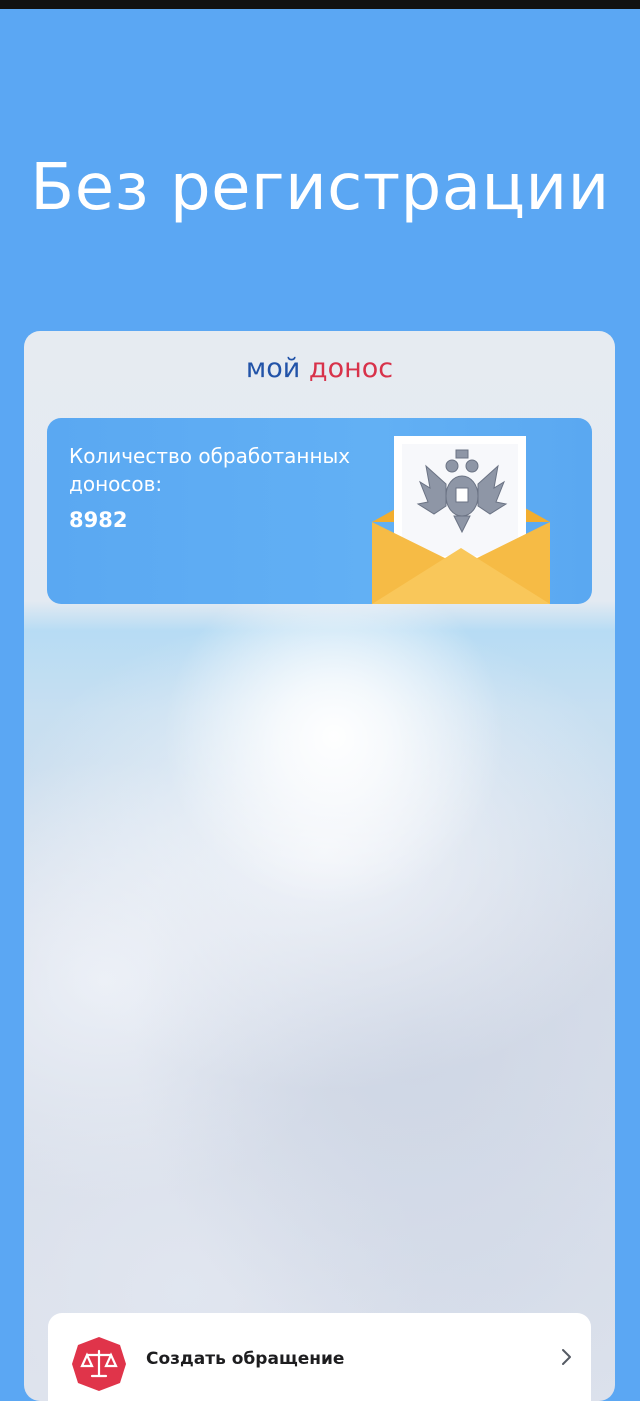 Image resolution: width=640 pixels, height=1401 pixels. What do you see at coordinates (245, 1359) in the screenshot?
I see `create-appeal-label: Создать обращение` at bounding box center [245, 1359].